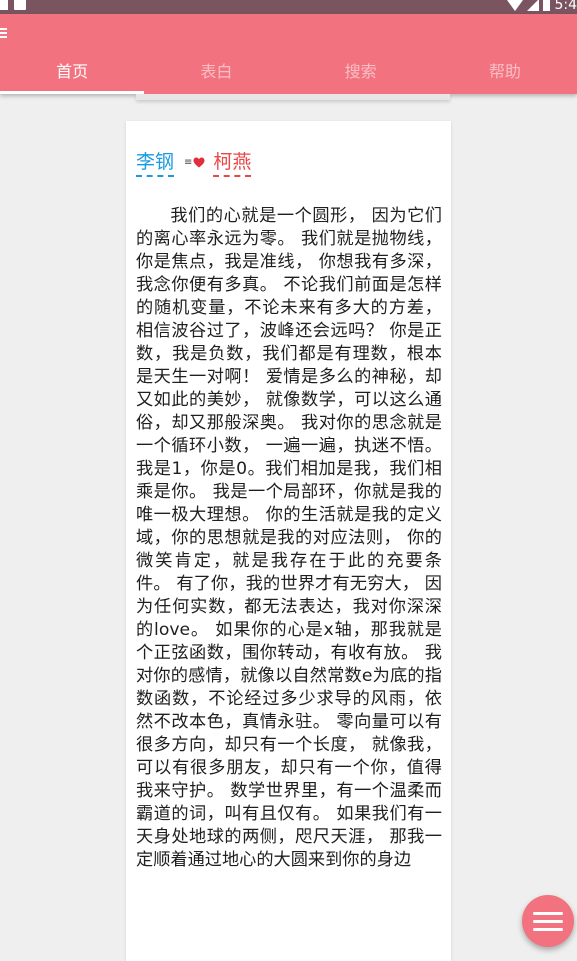 Image resolution: width=577 pixels, height=961 pixels. What do you see at coordinates (155, 162) in the screenshot?
I see `sender-name: 李钢` at bounding box center [155, 162].